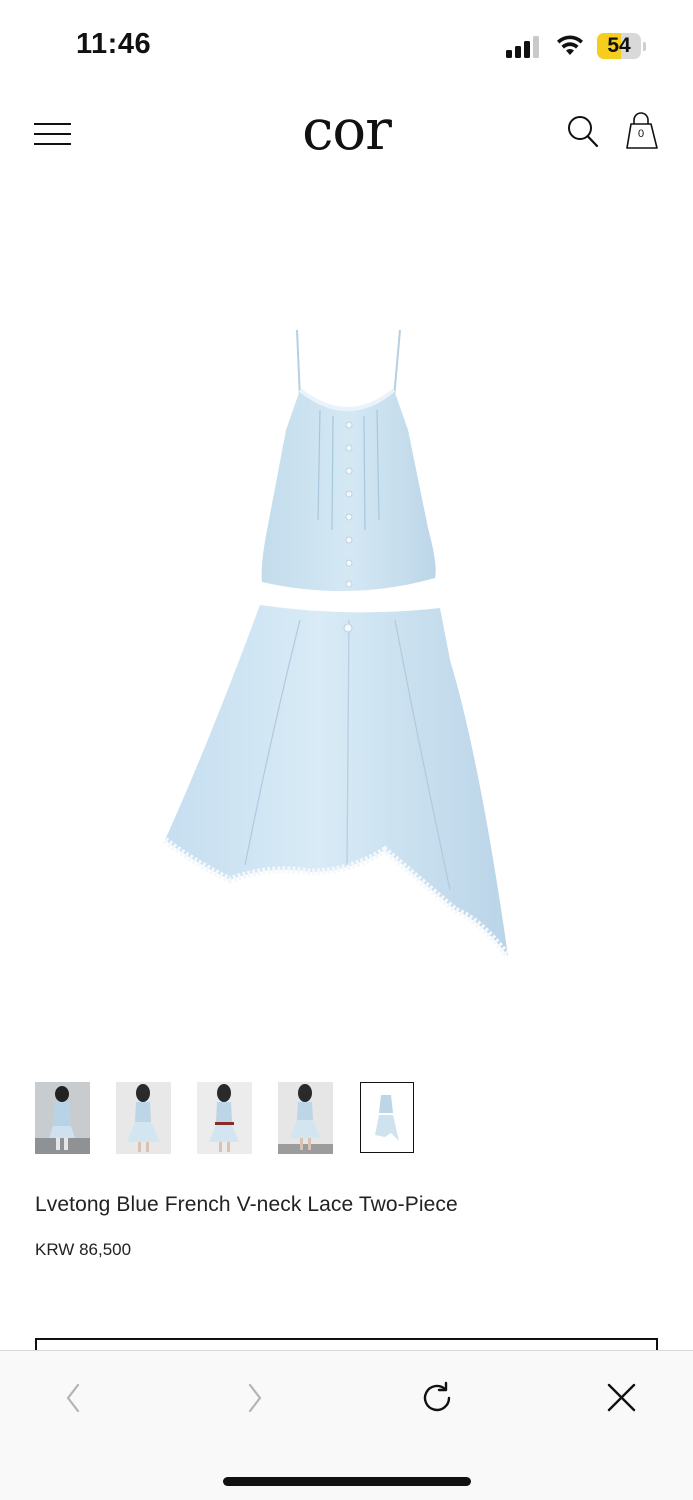 This screenshot has height=1500, width=693. What do you see at coordinates (437, 1396) in the screenshot?
I see `reload-icon` at bounding box center [437, 1396].